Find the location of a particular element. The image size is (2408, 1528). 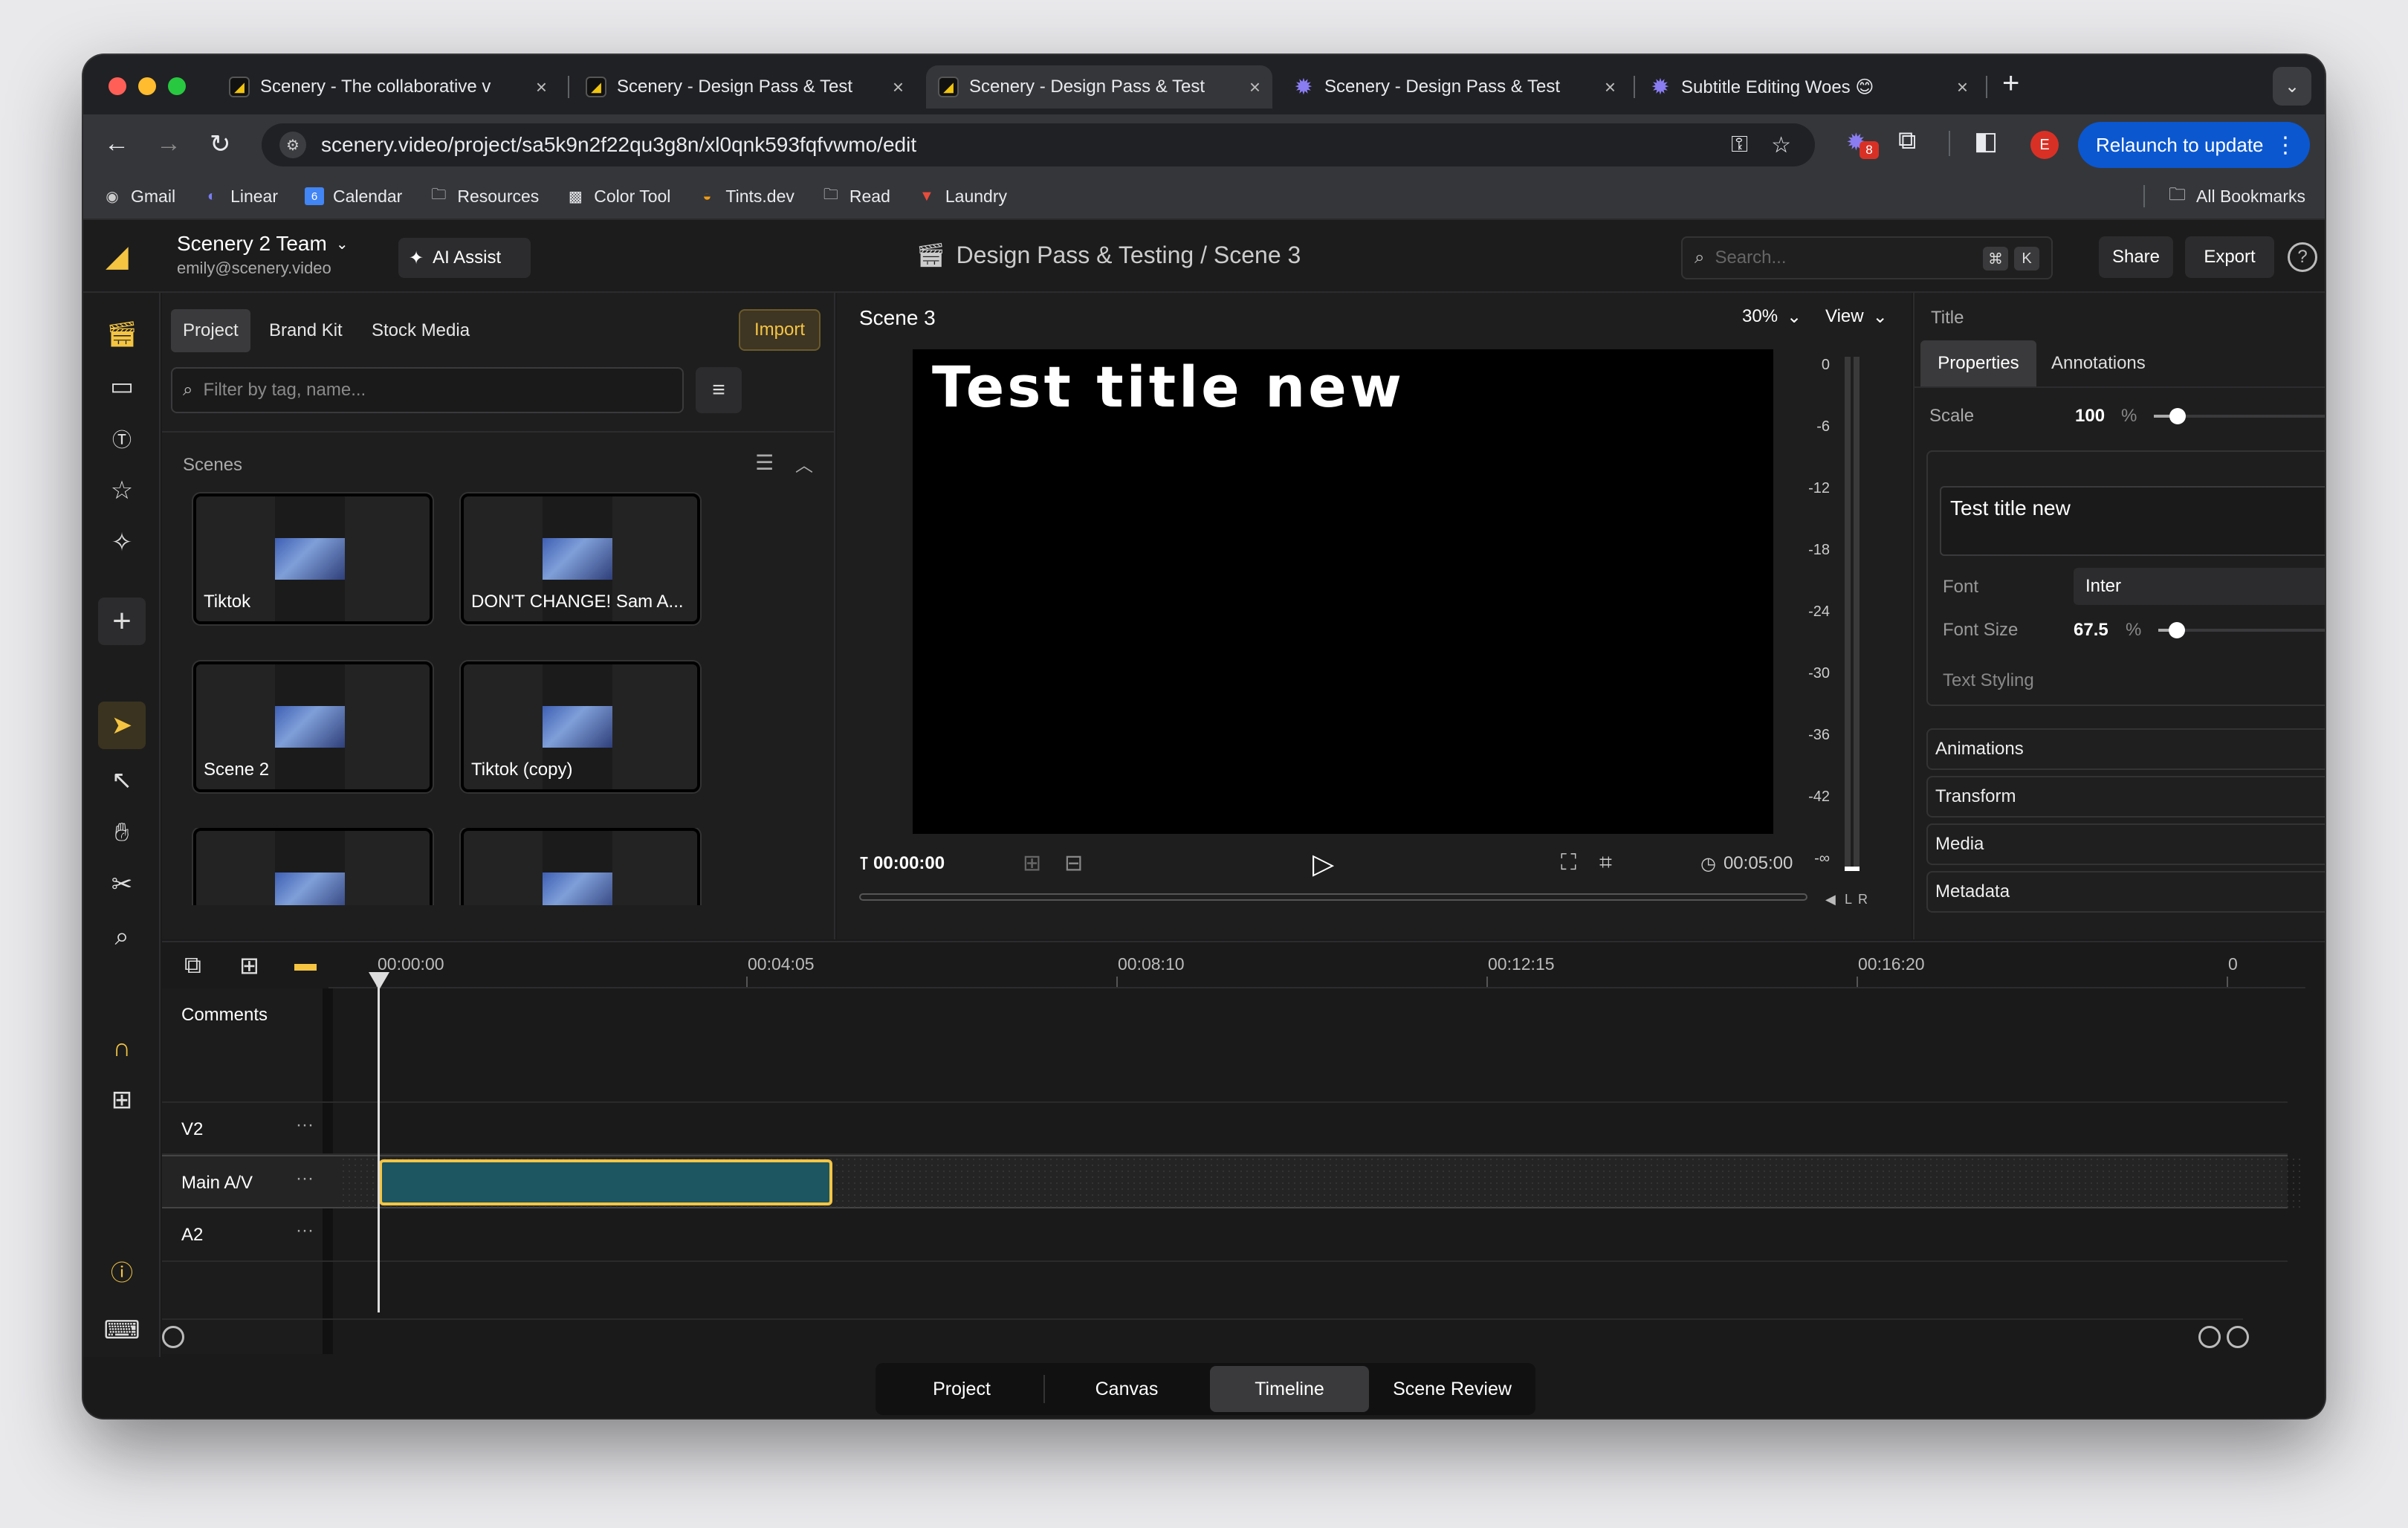

scene-settings-icon: ☰ is located at coordinates (764, 463).